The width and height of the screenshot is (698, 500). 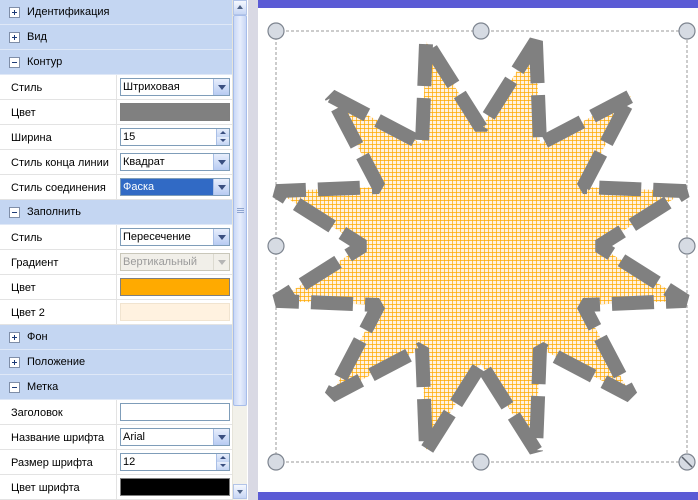 I want to click on select-value: Пересечение, so click(x=157, y=237).